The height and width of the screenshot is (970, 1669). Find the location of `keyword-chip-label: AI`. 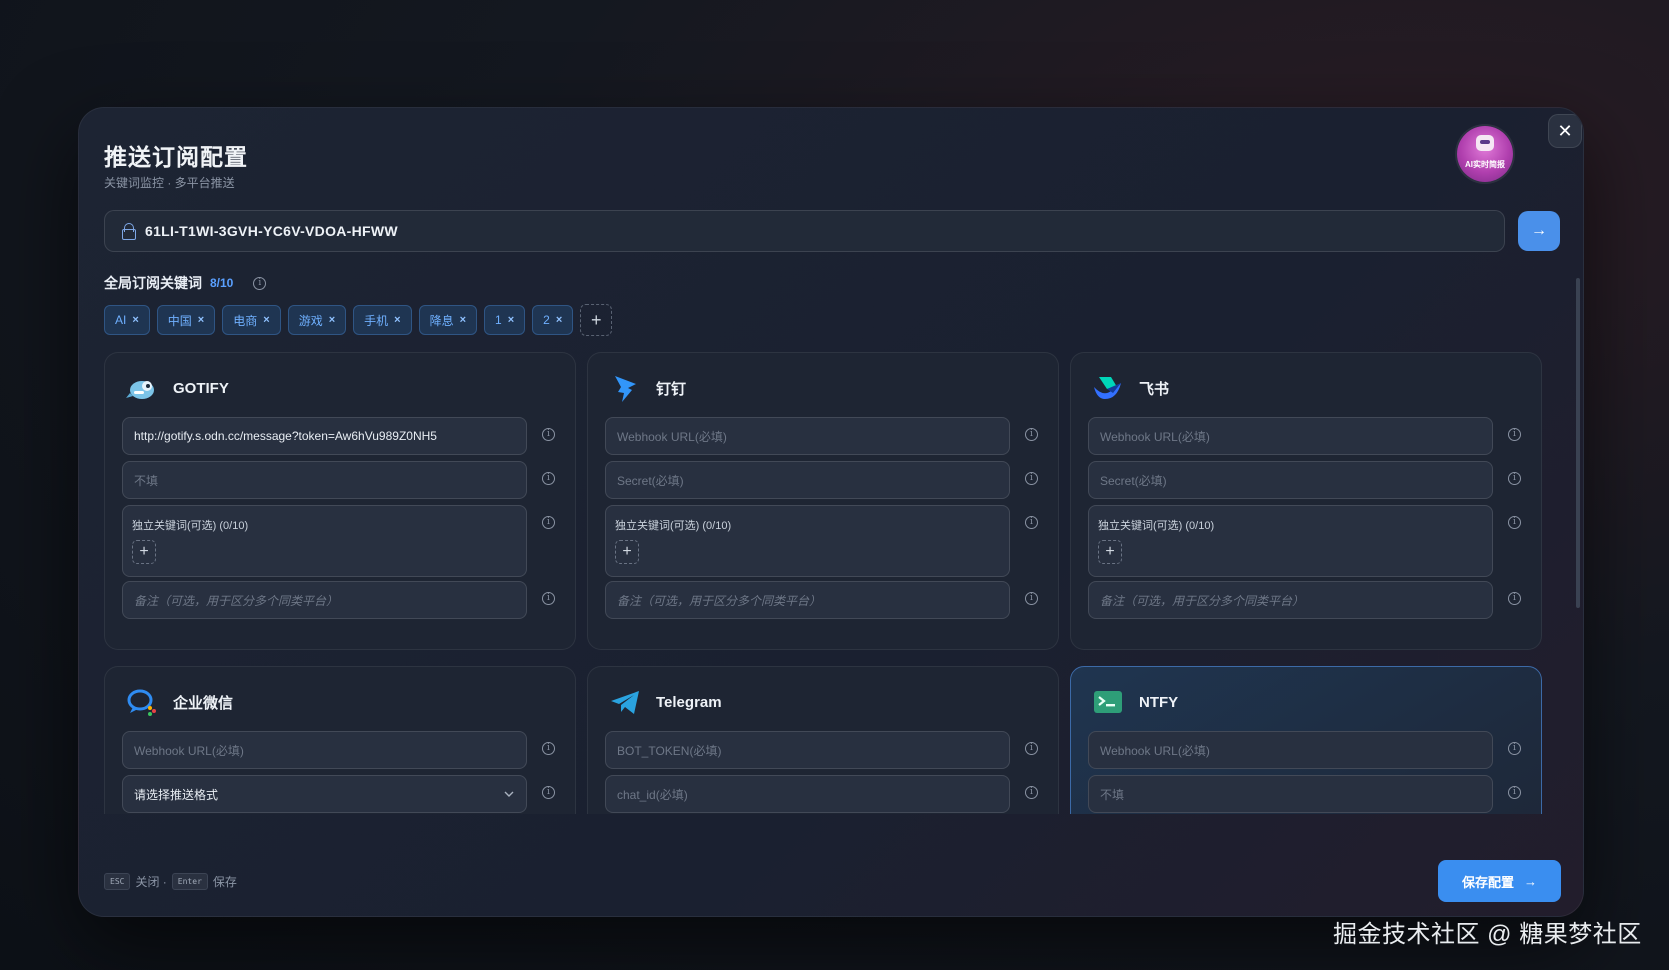

keyword-chip-label: AI is located at coordinates (121, 320).